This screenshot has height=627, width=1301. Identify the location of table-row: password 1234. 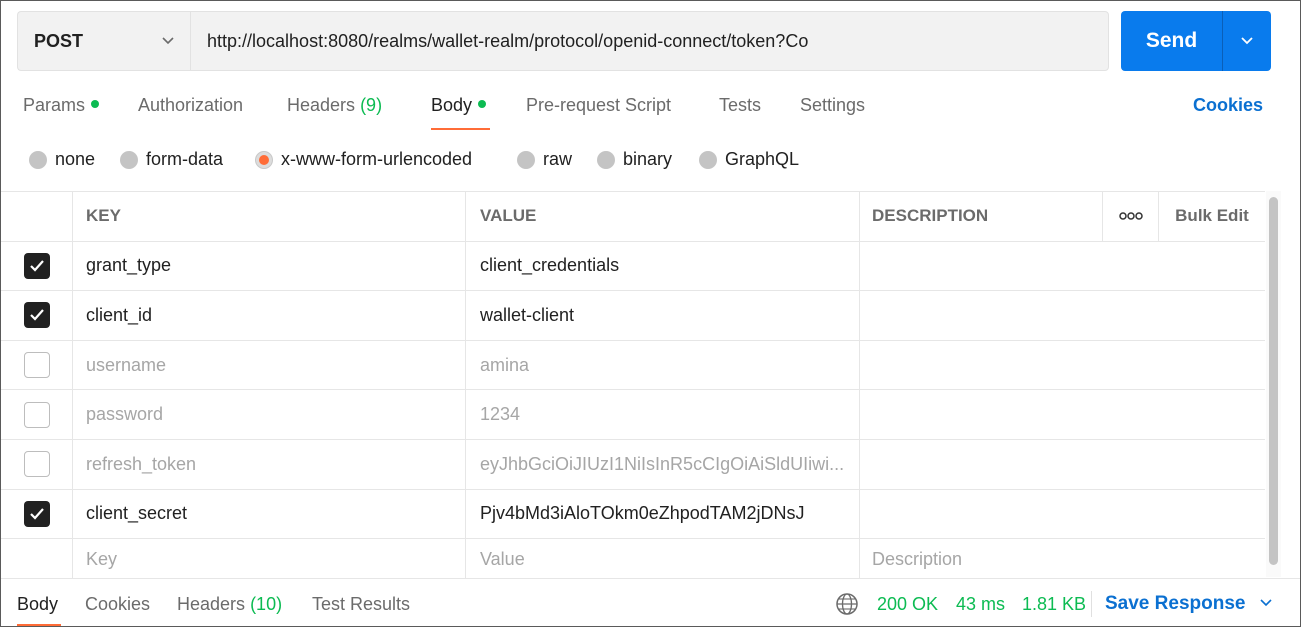
(633, 415).